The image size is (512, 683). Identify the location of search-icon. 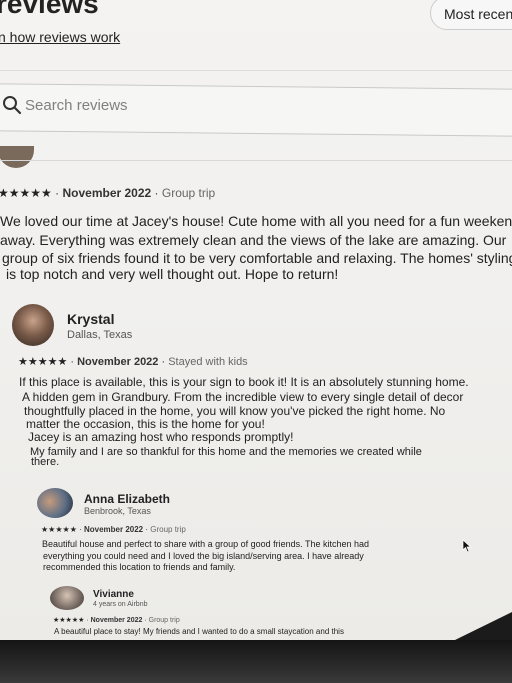
(12, 105).